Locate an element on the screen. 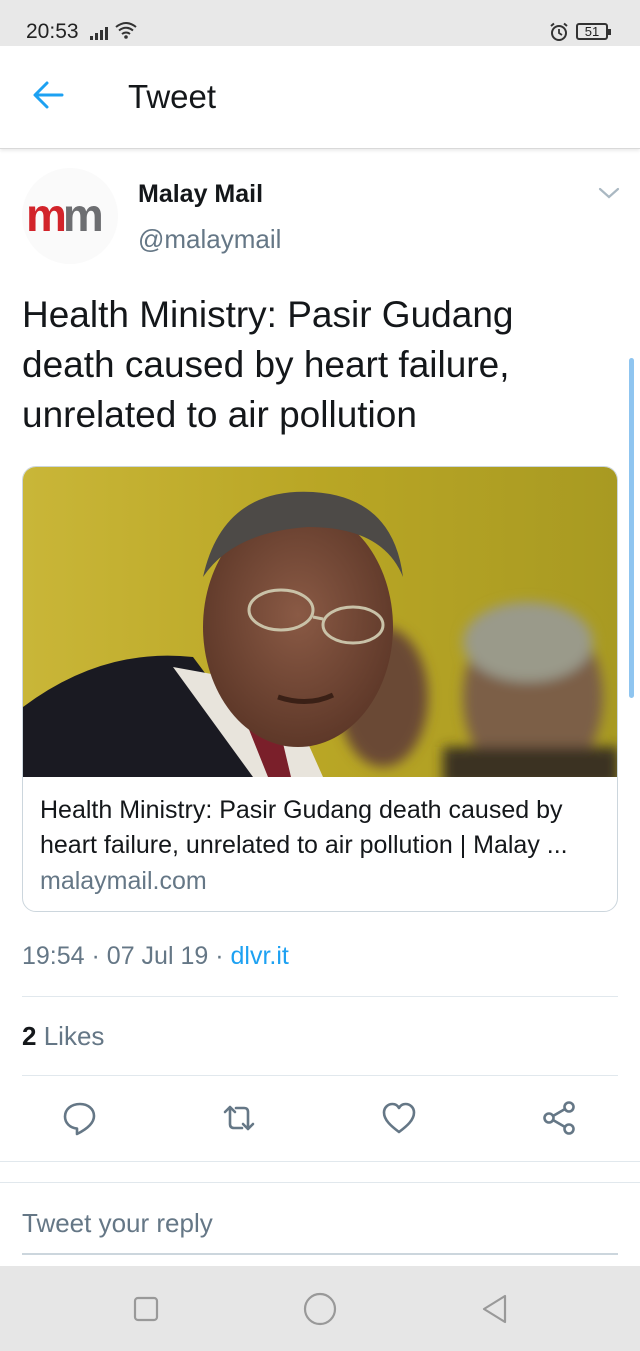 This screenshot has height=1351, width=640. heart-icon is located at coordinates (399, 1118).